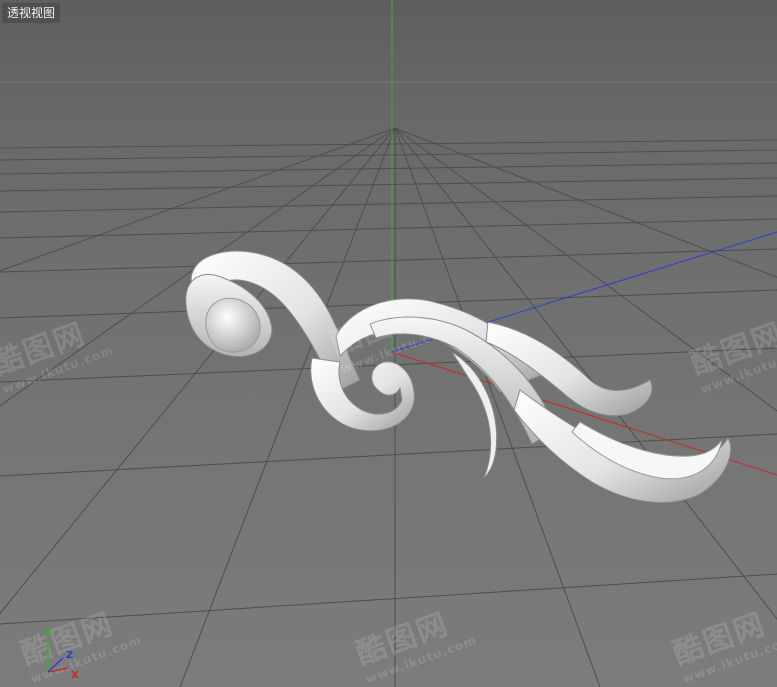 The height and width of the screenshot is (687, 777). I want to click on gizmo-x-label: X, so click(75, 675).